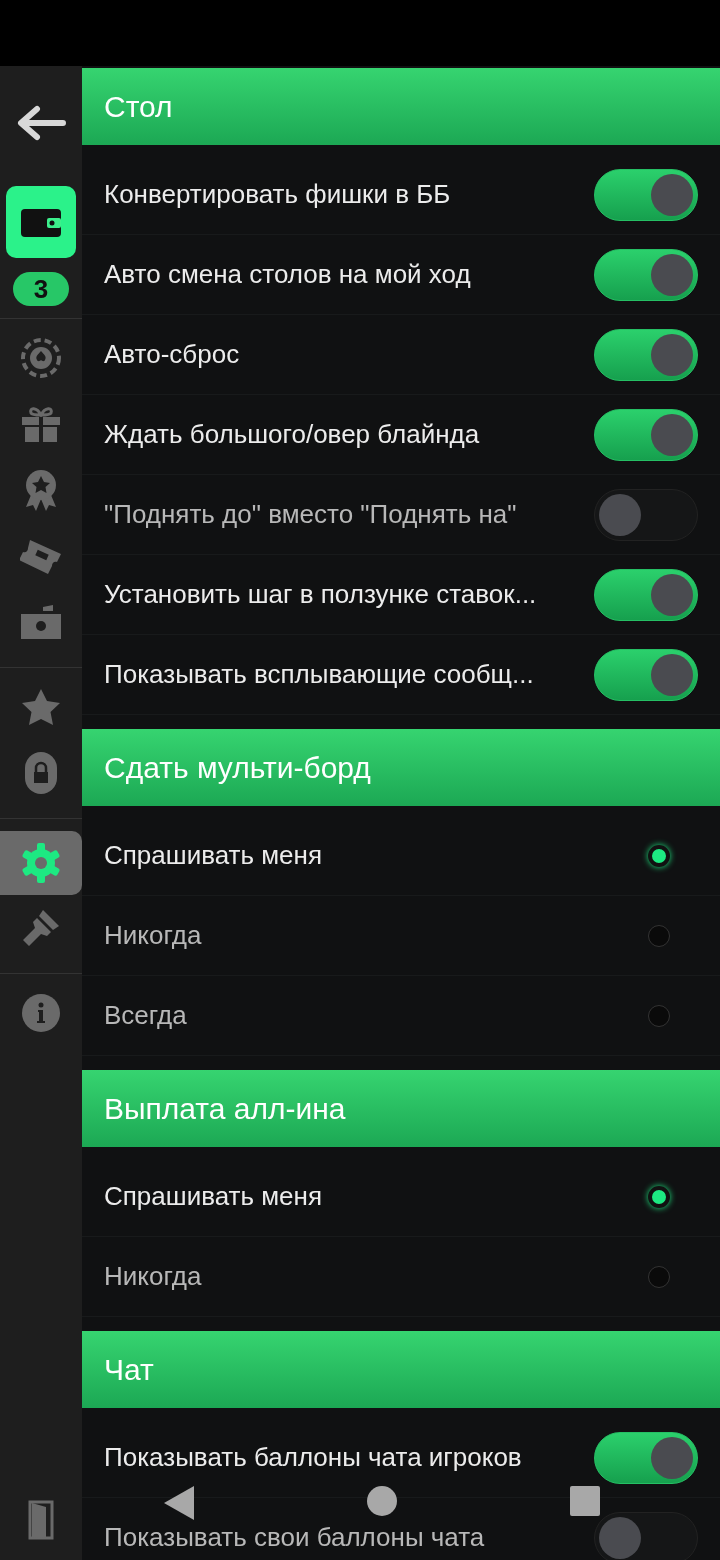 The height and width of the screenshot is (1560, 720). I want to click on back-arrow-icon, so click(41, 123).